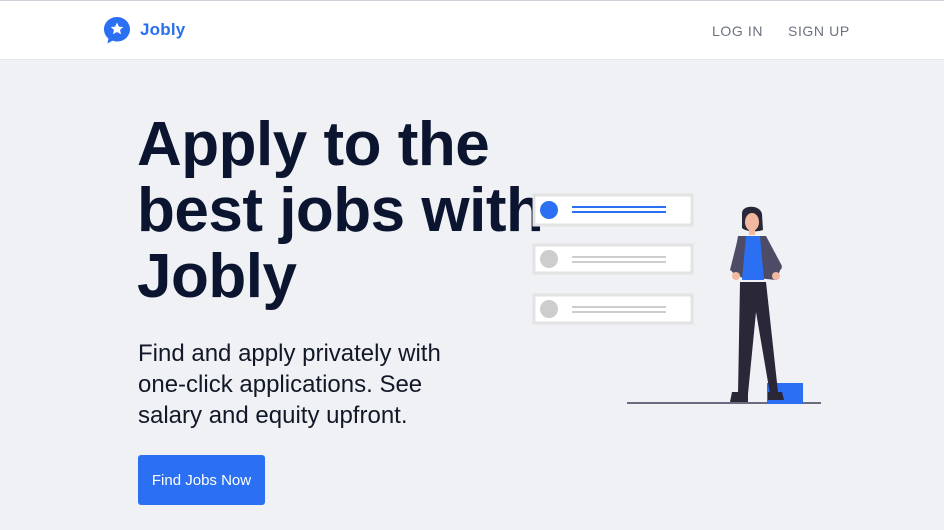  Describe the element at coordinates (613, 210) in the screenshot. I see `job-card-active` at that location.